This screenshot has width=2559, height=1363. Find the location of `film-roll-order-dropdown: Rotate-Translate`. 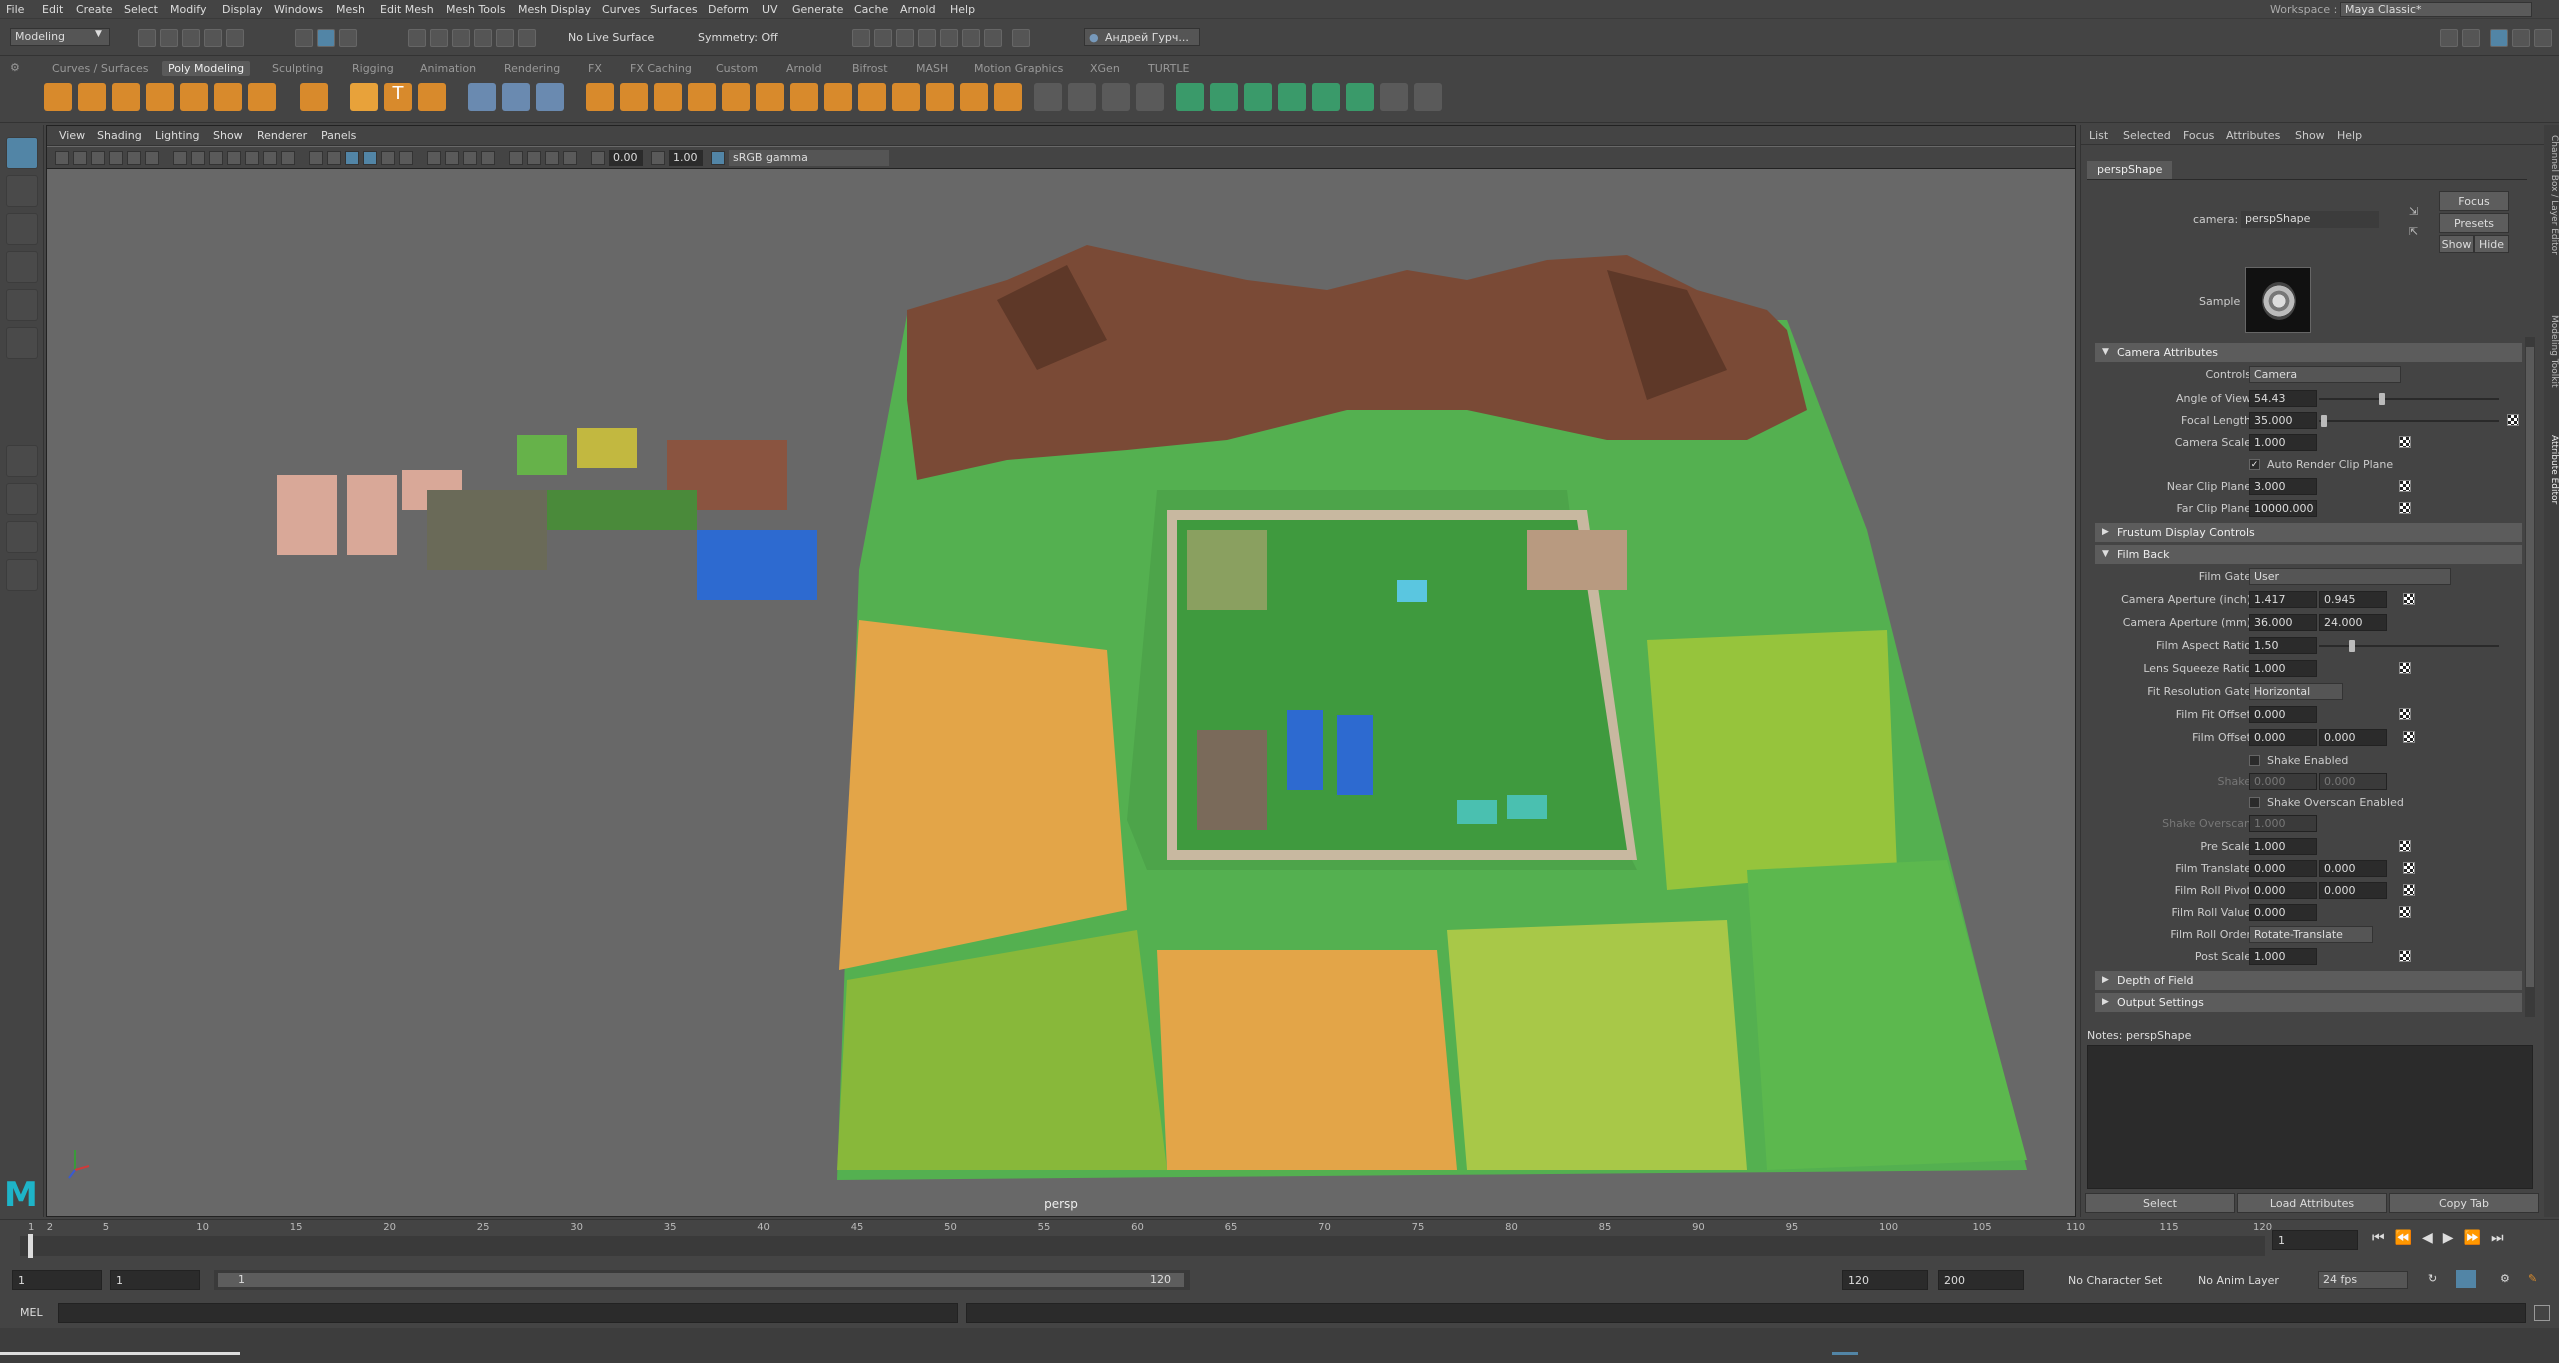

film-roll-order-dropdown: Rotate-Translate is located at coordinates (2311, 934).